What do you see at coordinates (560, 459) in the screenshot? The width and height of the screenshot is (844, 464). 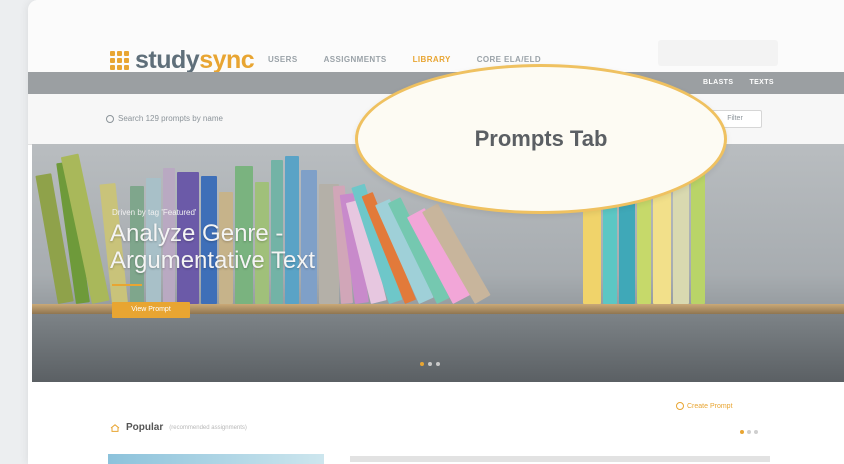 I see `popular-row-text` at bounding box center [560, 459].